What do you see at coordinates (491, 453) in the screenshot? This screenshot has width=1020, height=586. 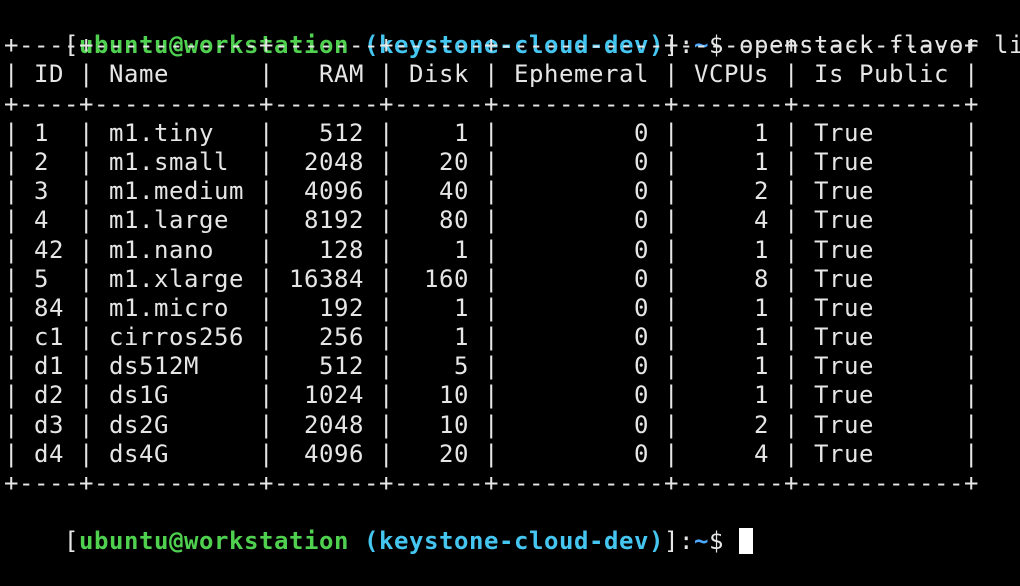 I see `table-row: | d4 | ds4G | 4096 | 20 | 0 | 4 | True |` at bounding box center [491, 453].